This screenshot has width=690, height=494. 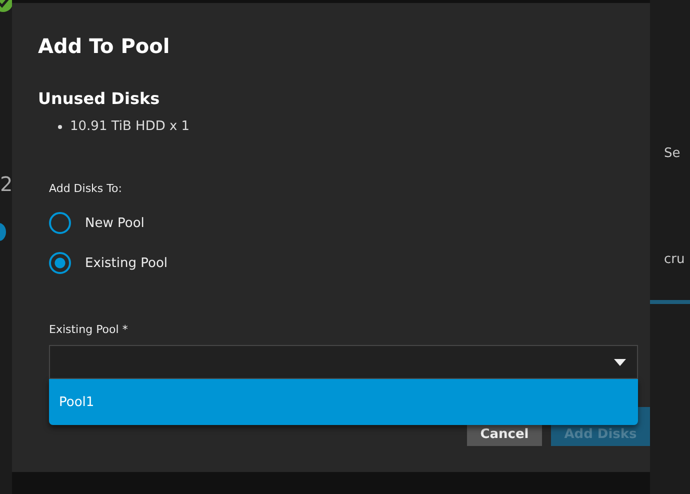 What do you see at coordinates (60, 127) in the screenshot?
I see `bullet-icon` at bounding box center [60, 127].